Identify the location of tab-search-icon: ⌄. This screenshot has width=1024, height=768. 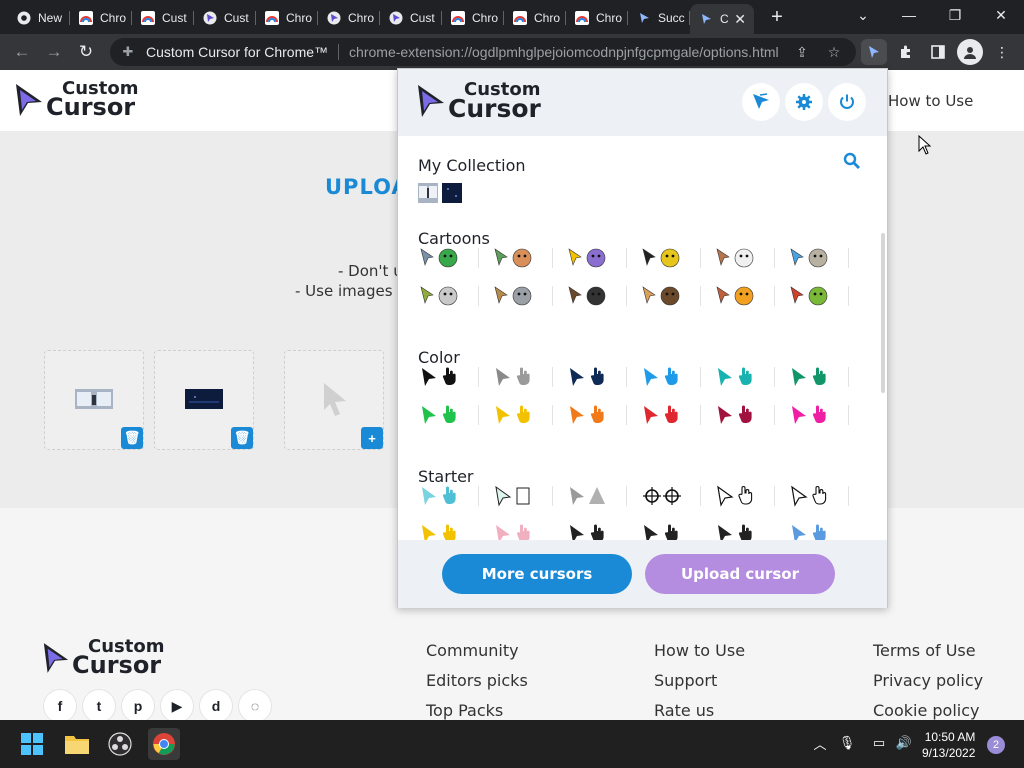
(863, 15).